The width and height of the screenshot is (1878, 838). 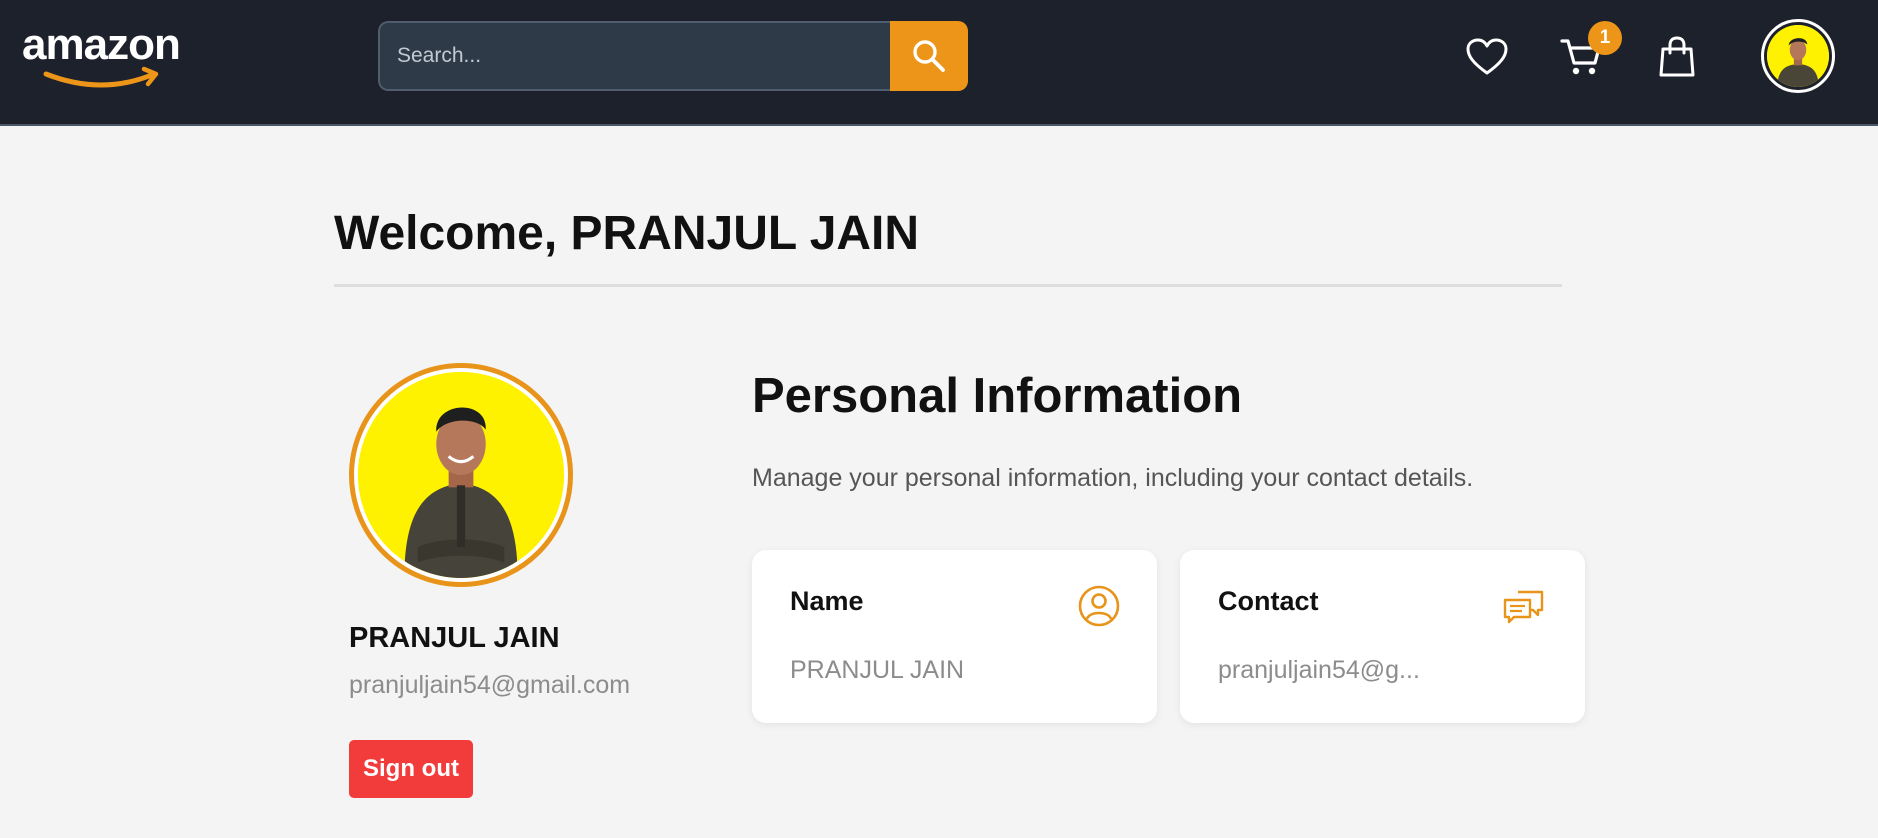 What do you see at coordinates (877, 670) in the screenshot?
I see `card-value: PRANJUL JAIN` at bounding box center [877, 670].